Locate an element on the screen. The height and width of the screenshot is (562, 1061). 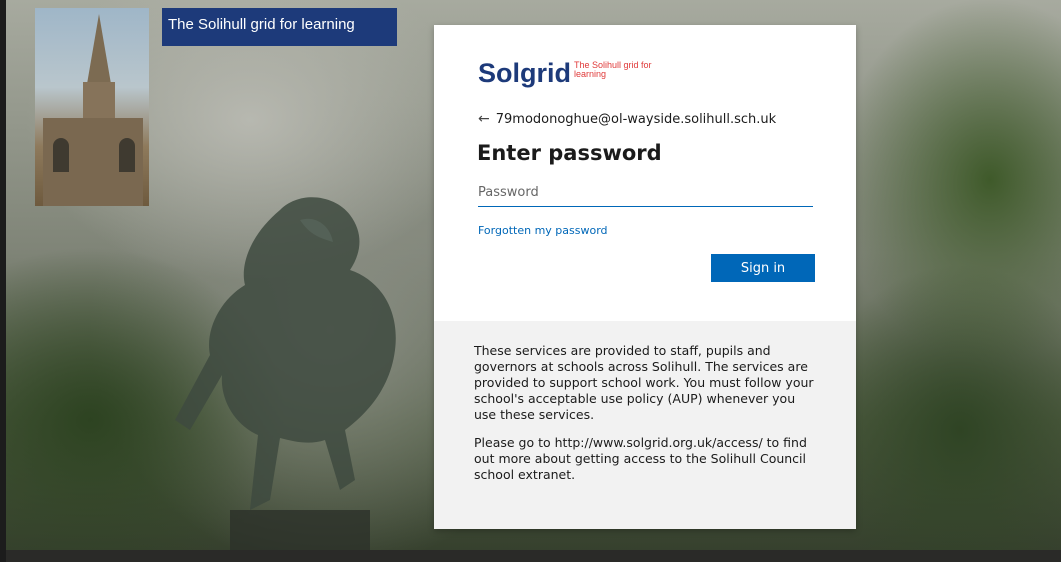
church-spire is located at coordinates (99, 49).